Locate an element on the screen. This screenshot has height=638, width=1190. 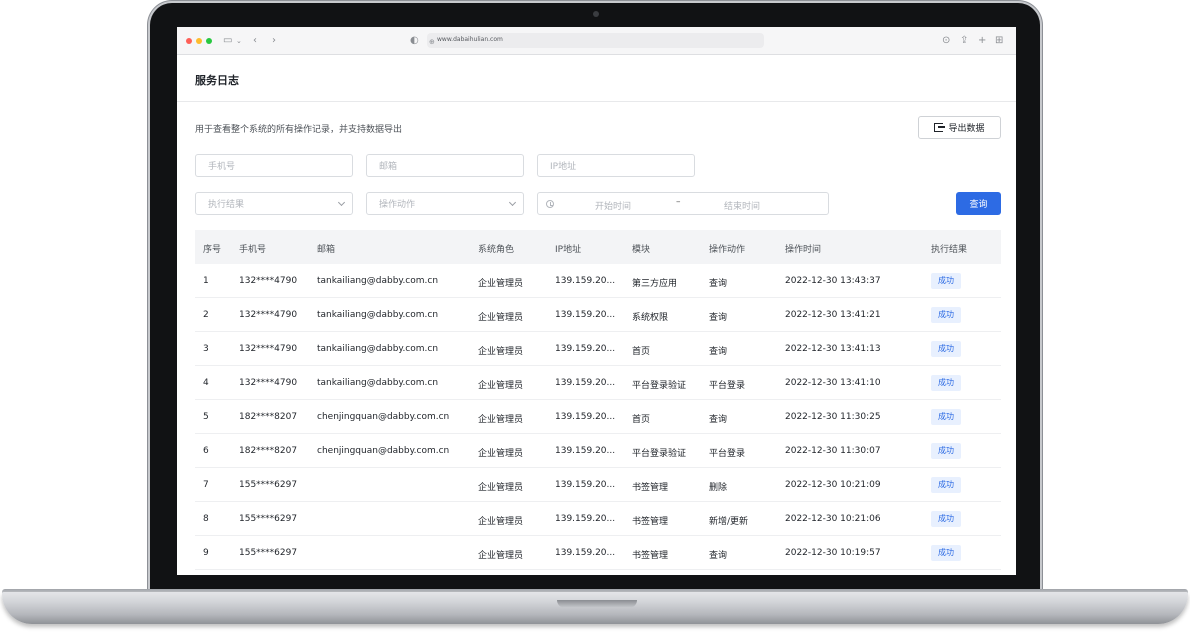
ip-input: IP地址 is located at coordinates (616, 165).